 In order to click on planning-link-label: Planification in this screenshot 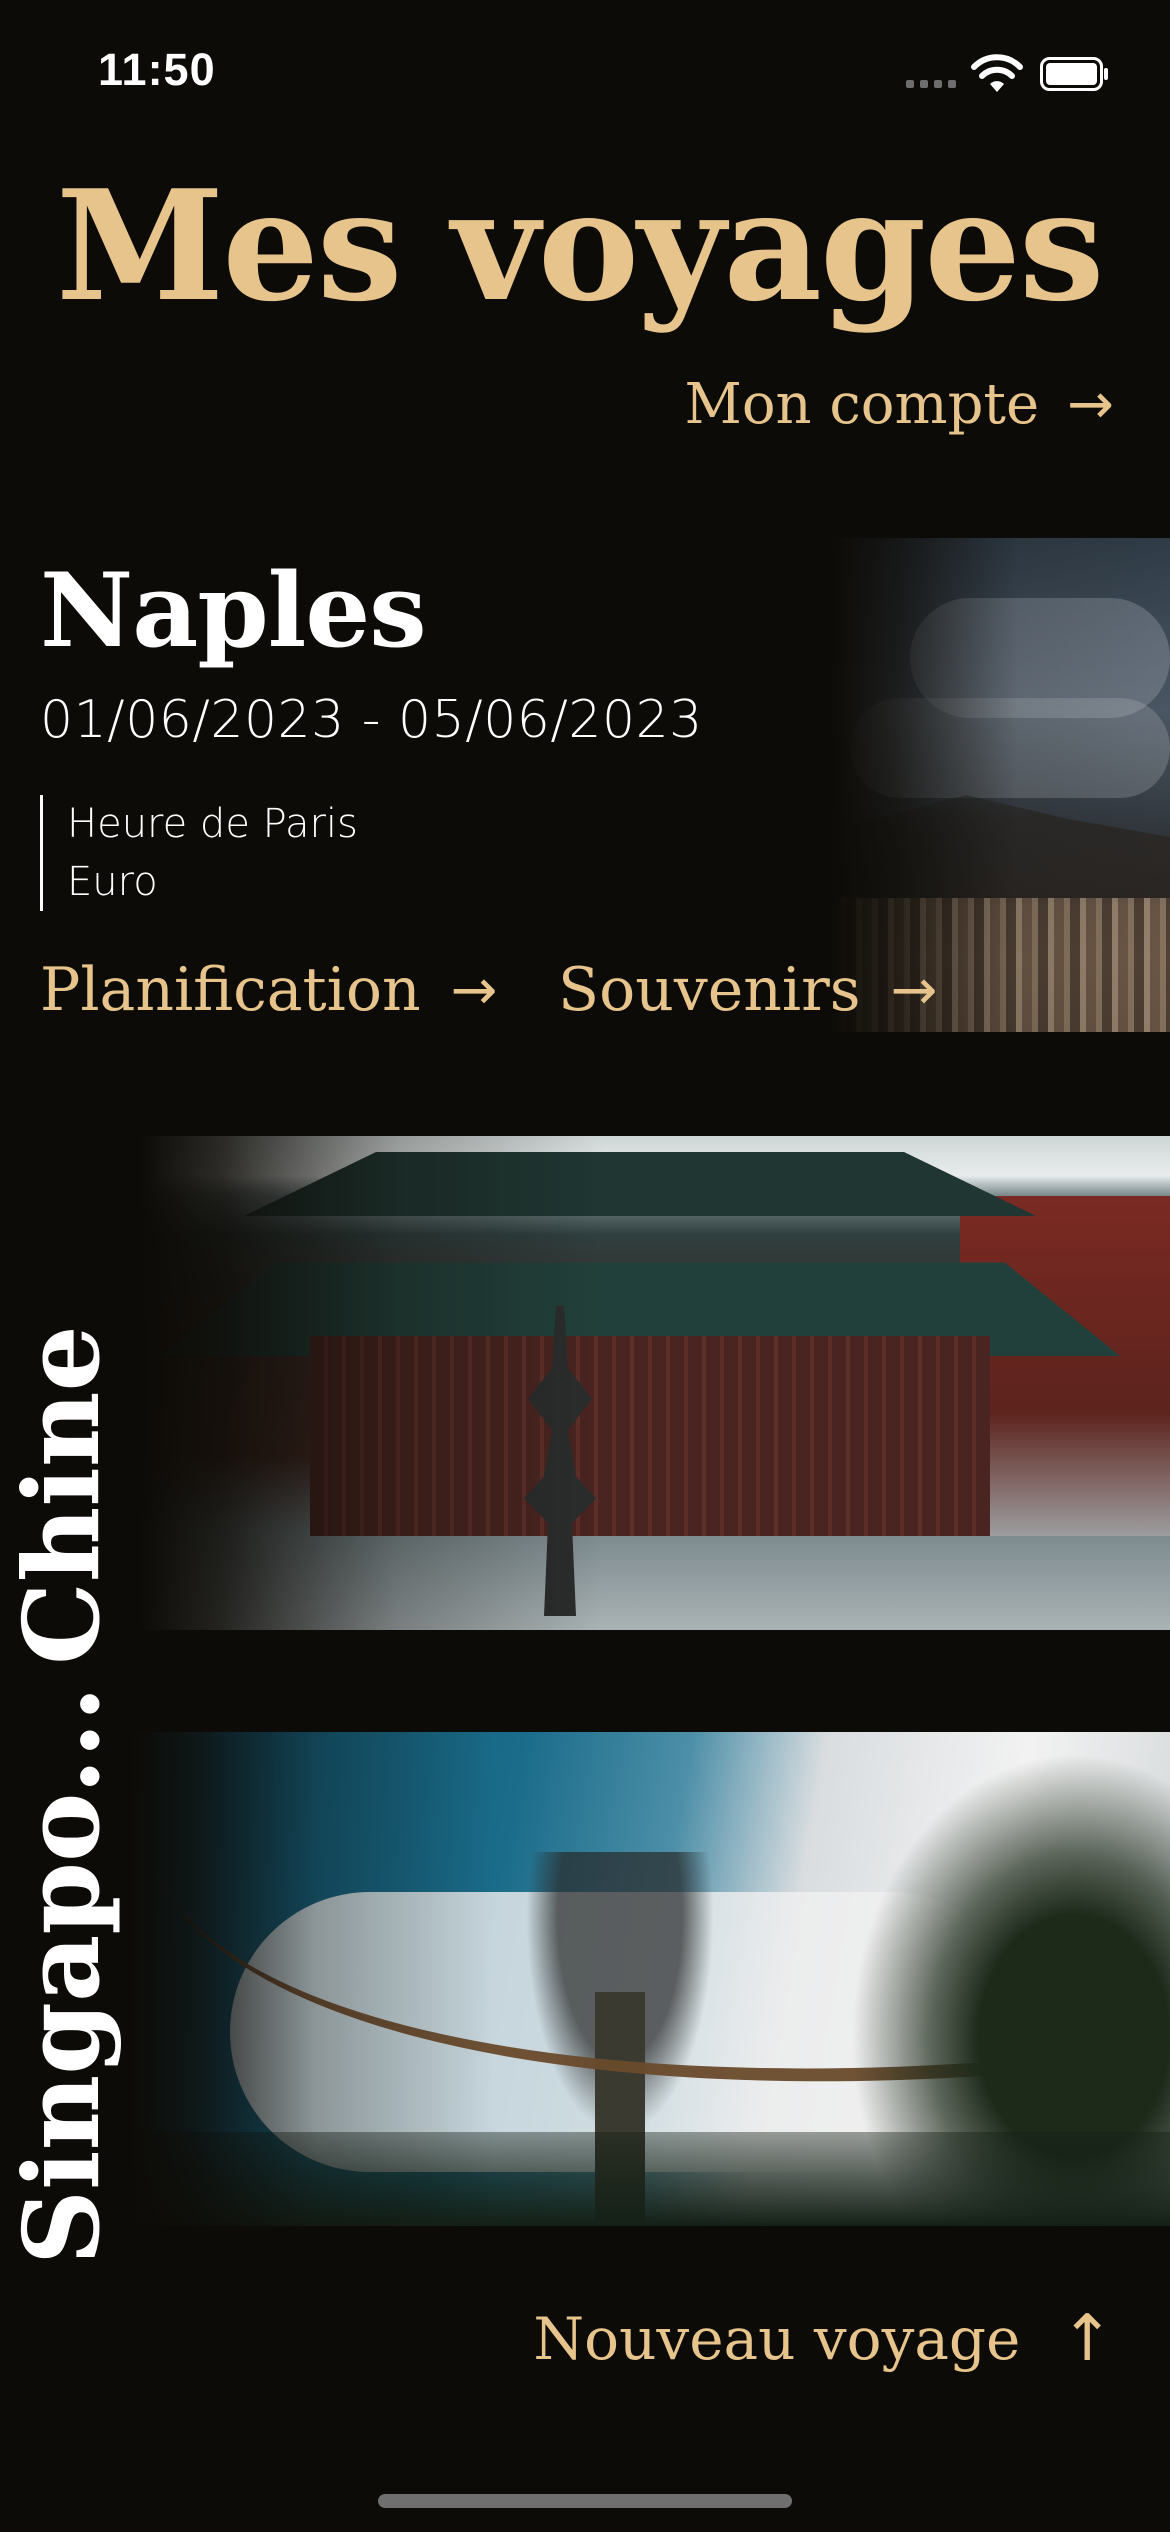, I will do `click(230, 990)`.